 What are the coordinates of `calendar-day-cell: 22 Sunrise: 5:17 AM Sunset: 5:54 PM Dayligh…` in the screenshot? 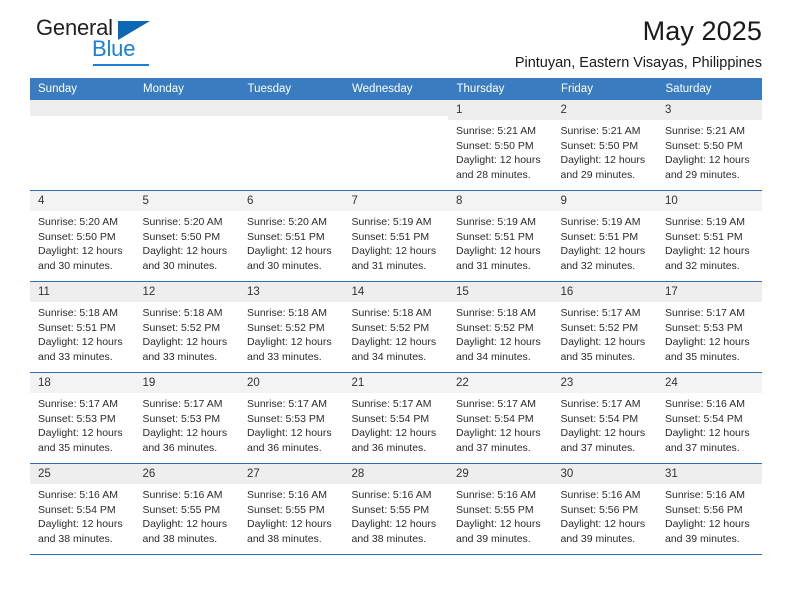 It's located at (500, 418).